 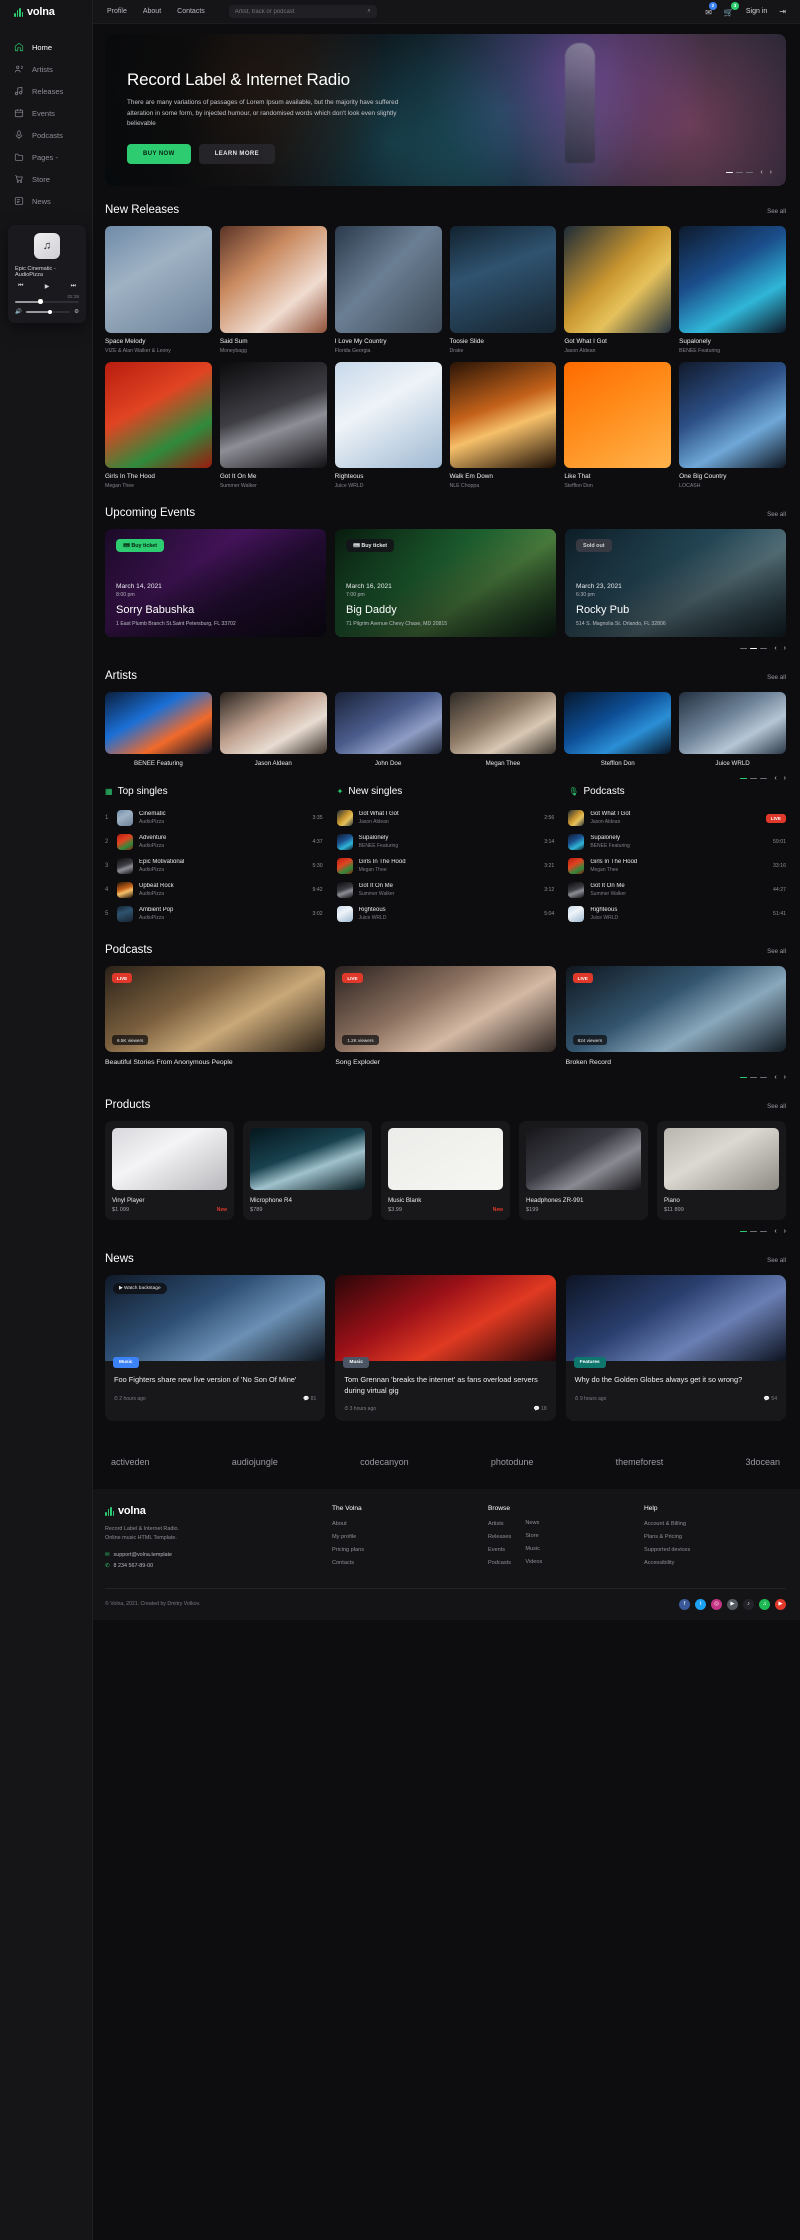 I want to click on footer-link: Contacts, so click(x=403, y=1563).